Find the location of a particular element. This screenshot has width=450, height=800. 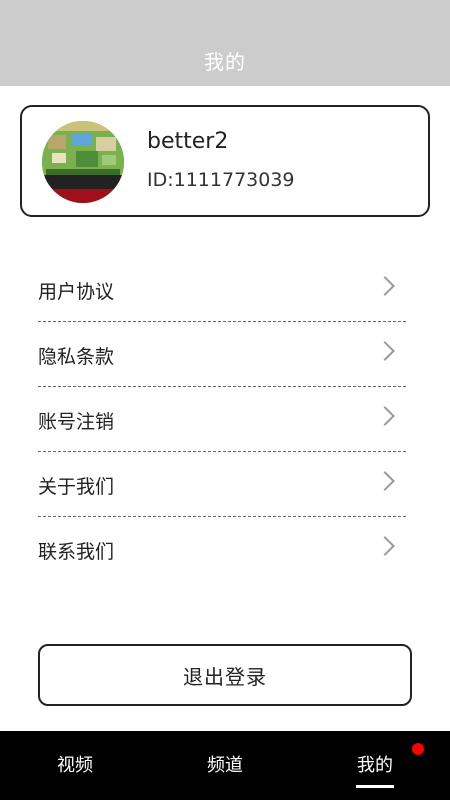

menu-item-label: 账号注销 is located at coordinates (76, 422).